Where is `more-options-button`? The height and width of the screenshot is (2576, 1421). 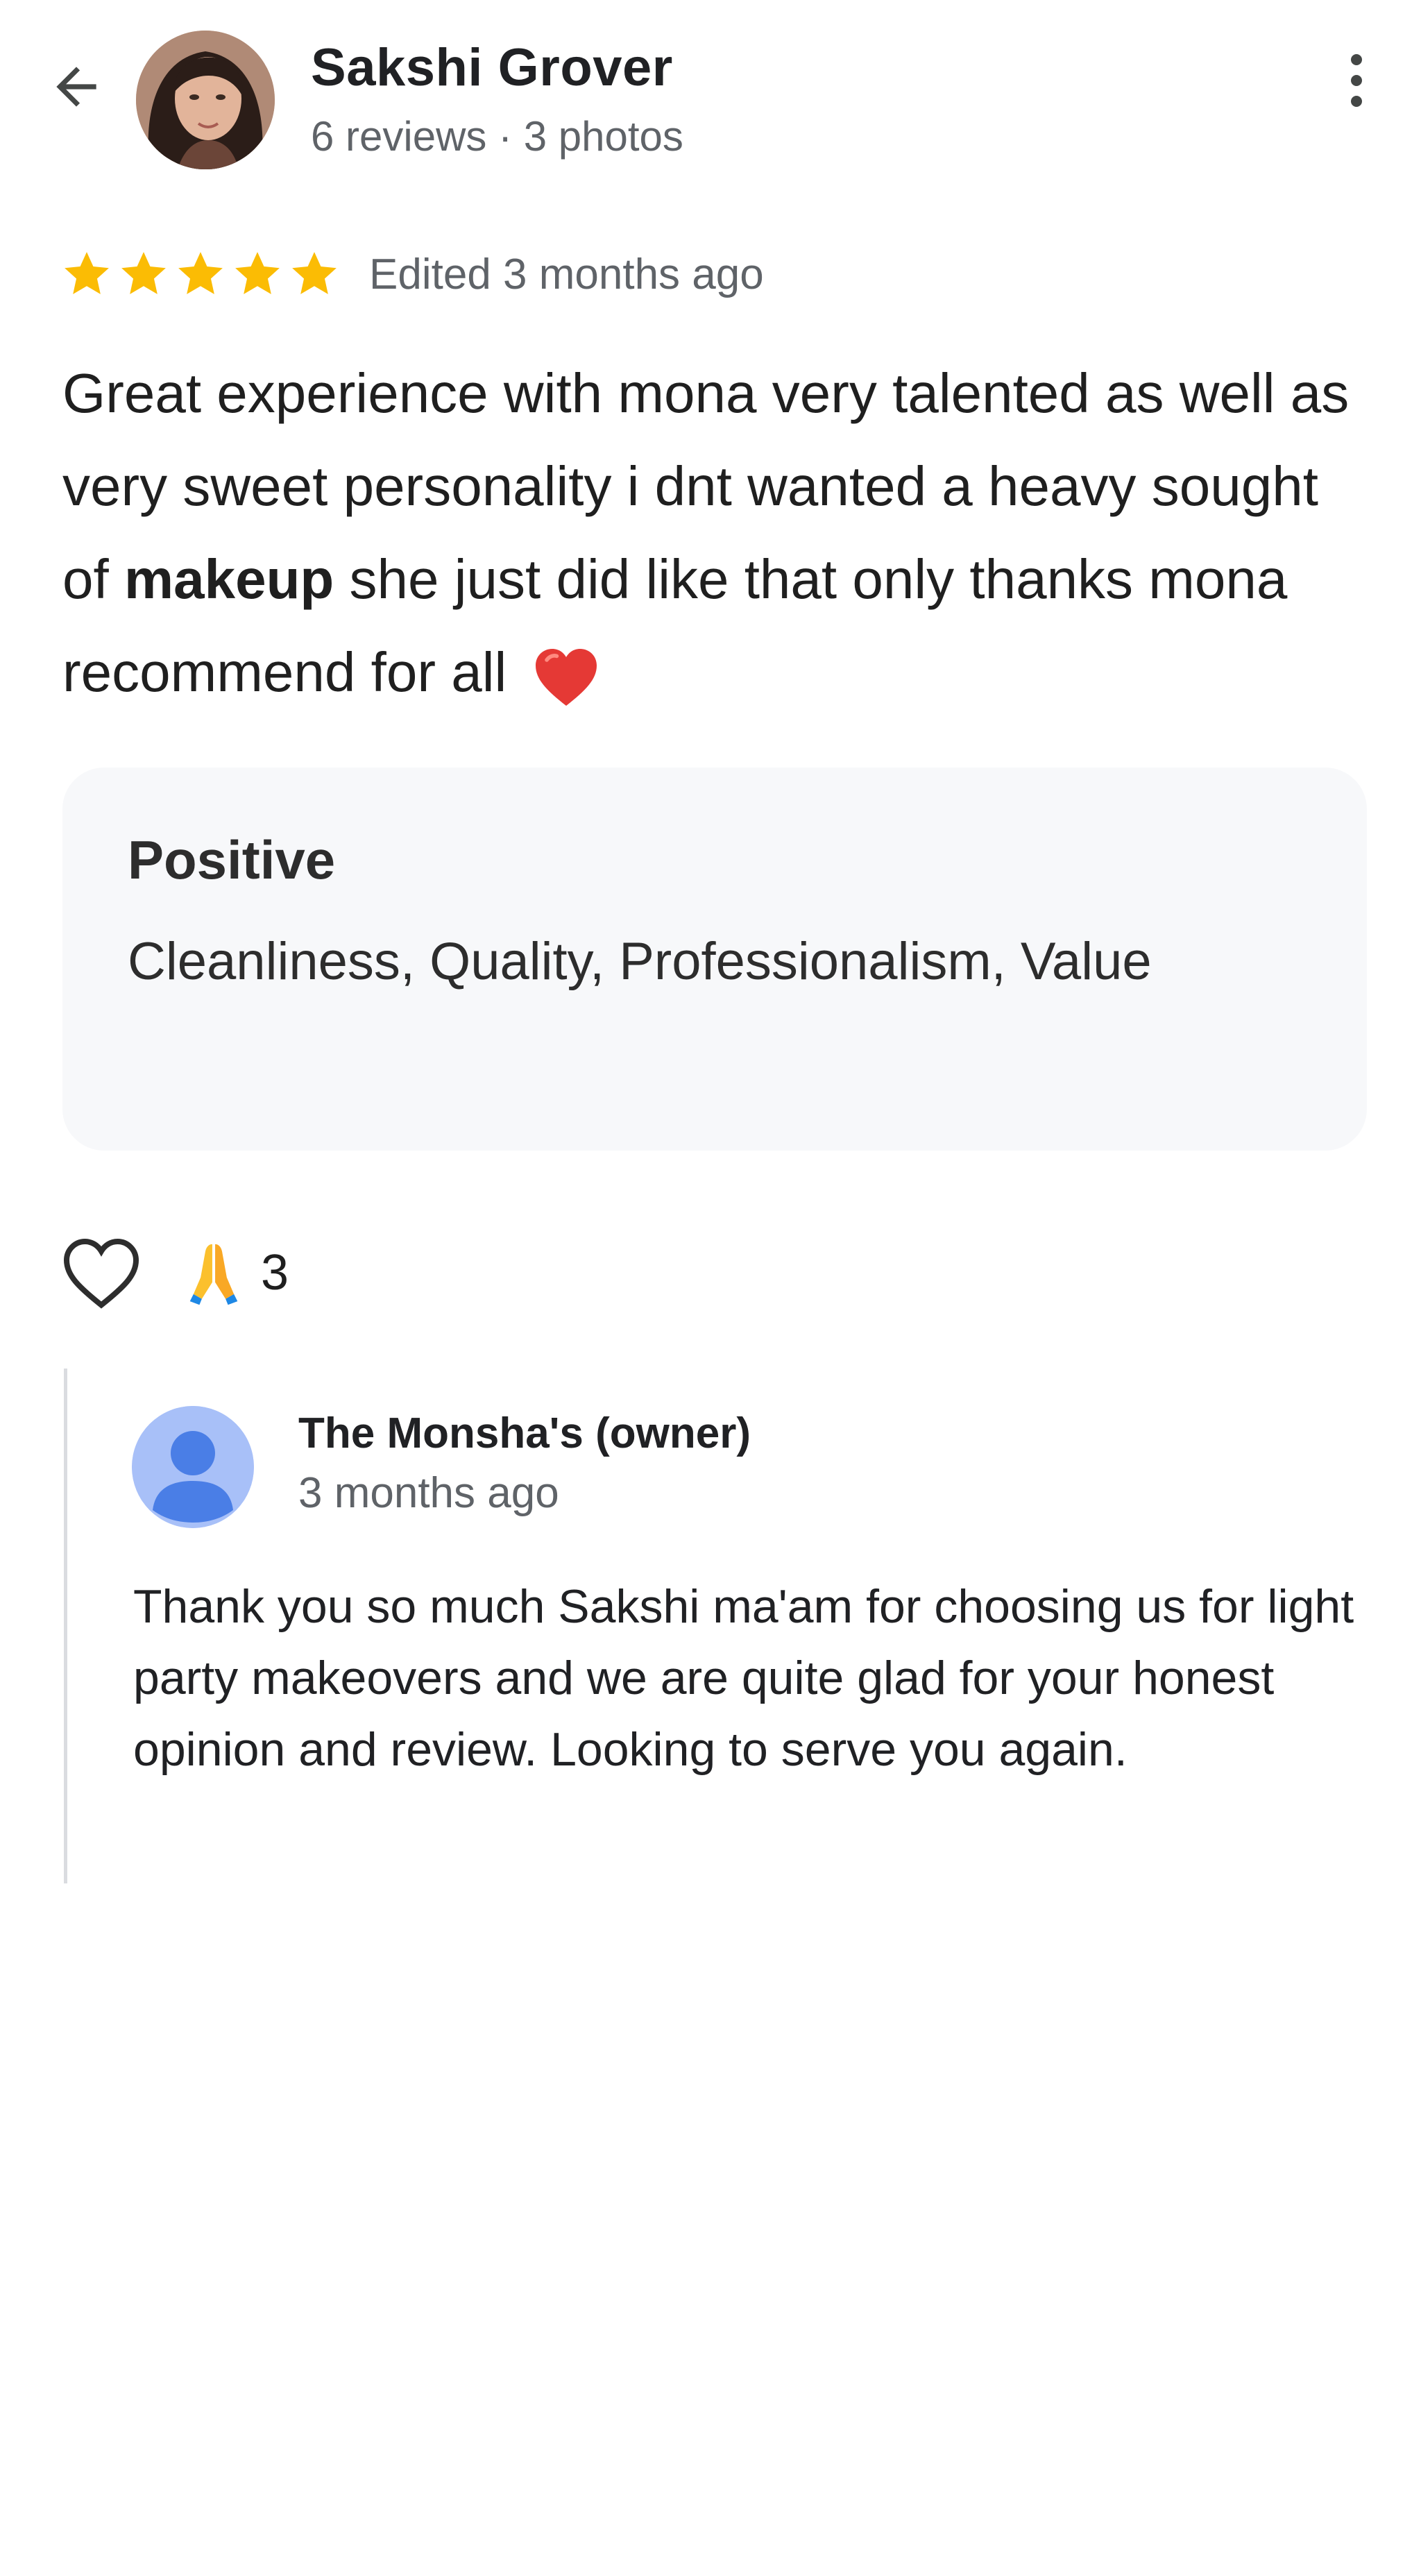 more-options-button is located at coordinates (1356, 80).